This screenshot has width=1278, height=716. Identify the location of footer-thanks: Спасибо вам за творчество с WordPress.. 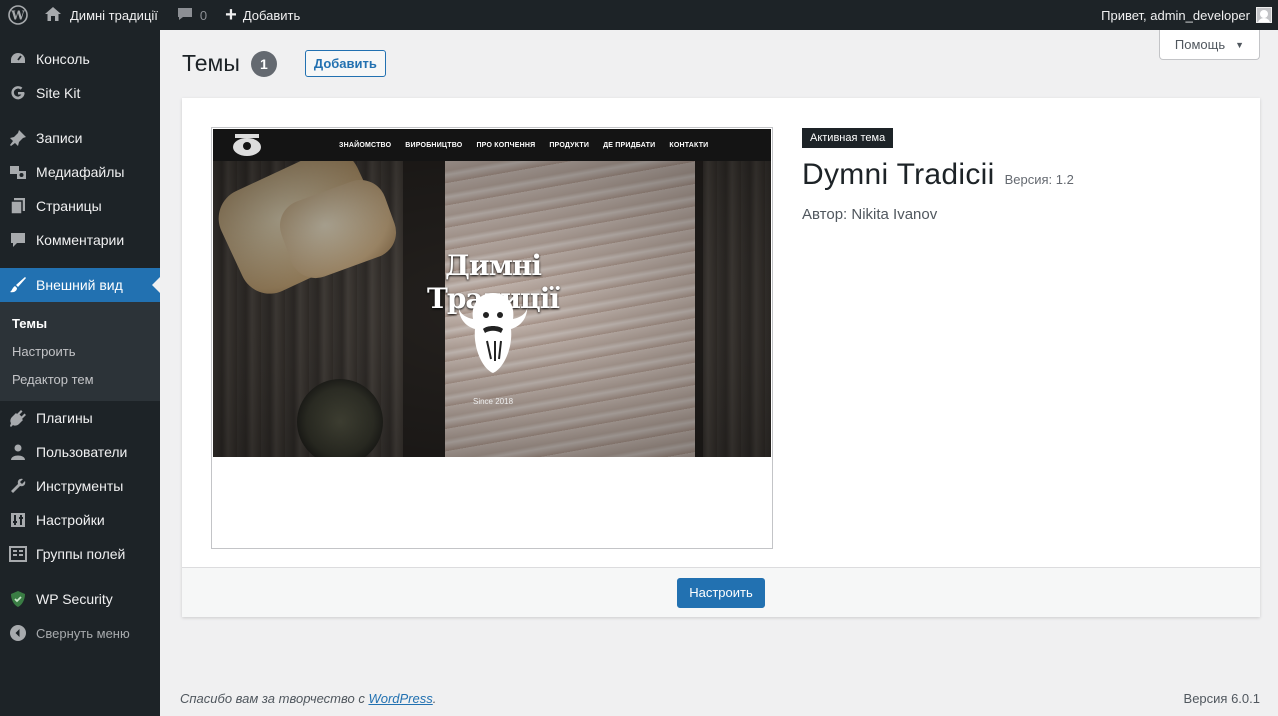
(308, 698).